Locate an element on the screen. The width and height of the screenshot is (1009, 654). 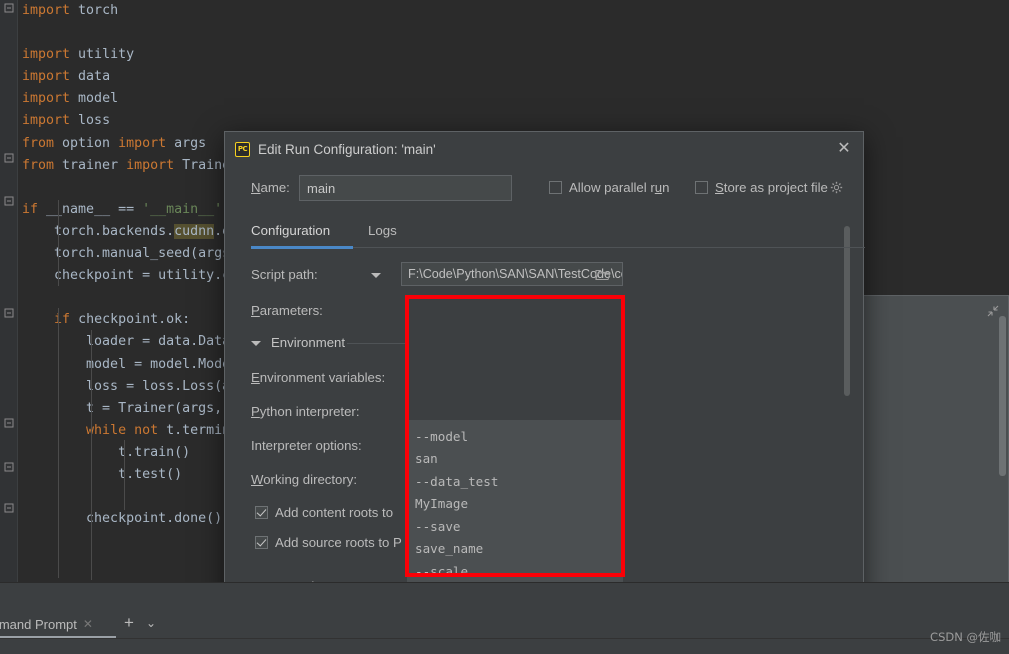
active-tab-indicator is located at coordinates (302, 247).